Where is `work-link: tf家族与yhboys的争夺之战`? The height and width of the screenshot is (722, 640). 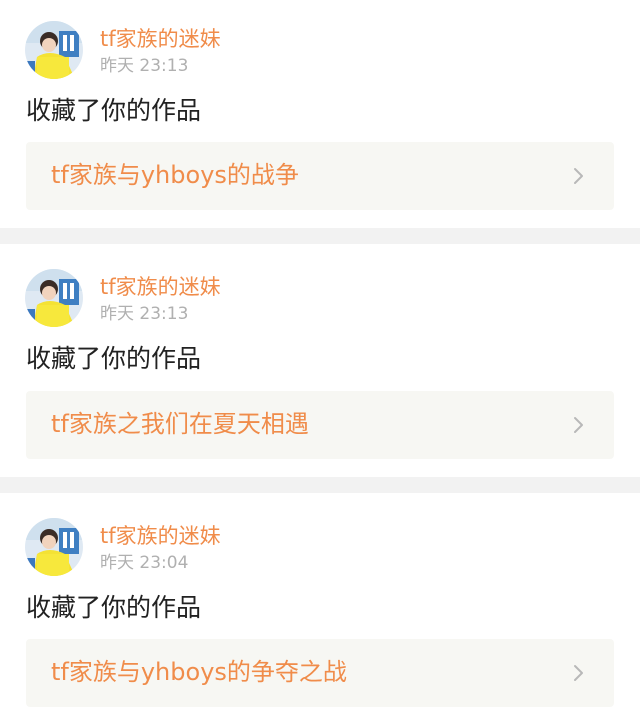
work-link: tf家族与yhboys的争夺之战 is located at coordinates (320, 673).